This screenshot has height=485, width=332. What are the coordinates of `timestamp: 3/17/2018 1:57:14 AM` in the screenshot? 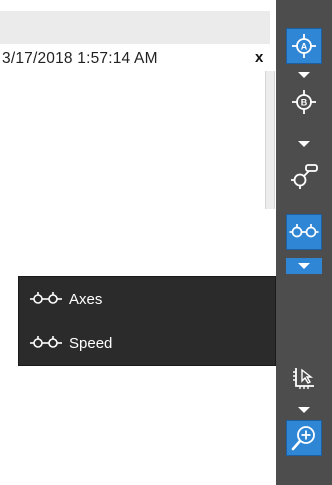 It's located at (80, 58).